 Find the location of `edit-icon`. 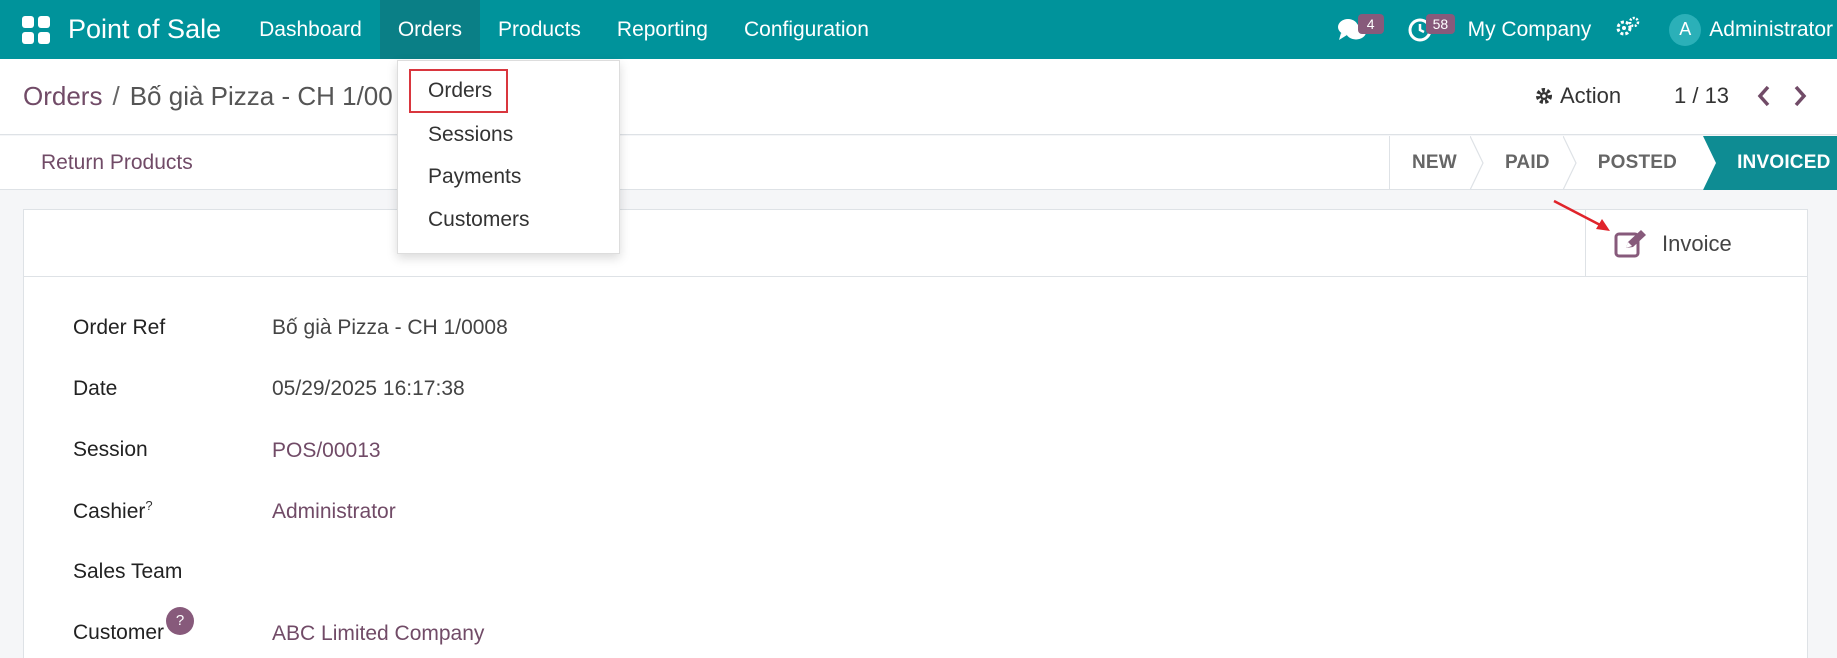

edit-icon is located at coordinates (1630, 243).